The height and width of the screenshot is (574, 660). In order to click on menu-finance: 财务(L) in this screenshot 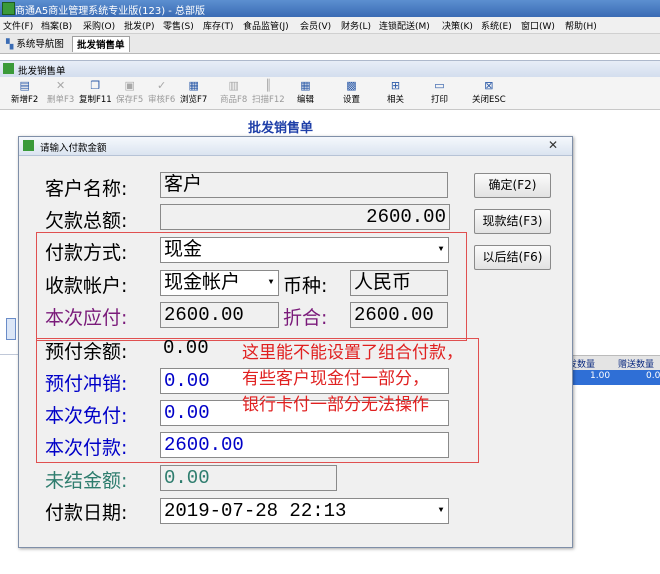, I will do `click(356, 25)`.